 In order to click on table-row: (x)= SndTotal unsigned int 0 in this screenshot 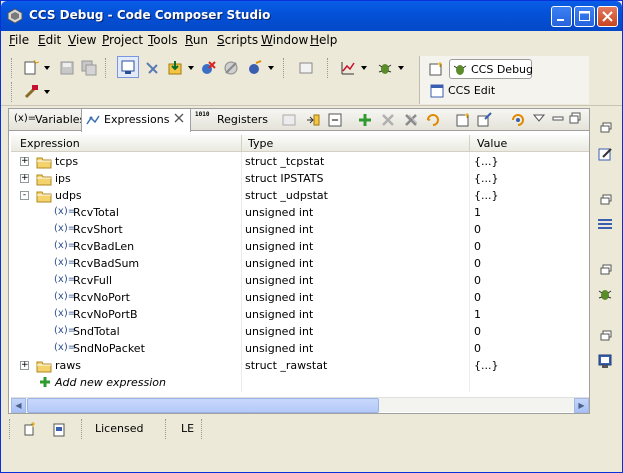, I will do `click(300, 331)`.